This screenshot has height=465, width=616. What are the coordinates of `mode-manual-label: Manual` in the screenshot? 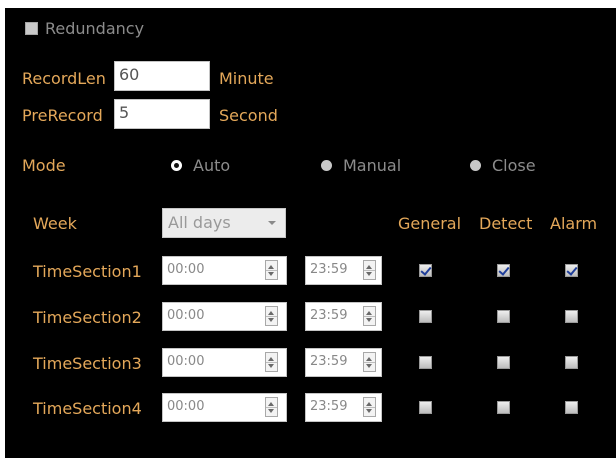 It's located at (372, 165).